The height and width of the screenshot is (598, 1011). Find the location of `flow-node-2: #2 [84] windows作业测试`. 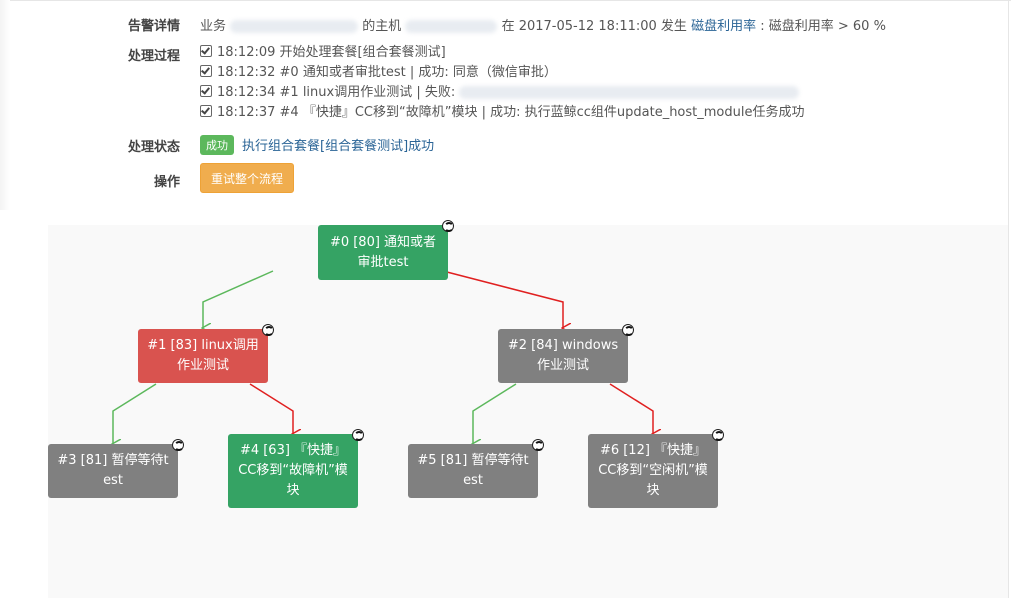

flow-node-2: #2 [84] windows作业测试 is located at coordinates (566, 353).